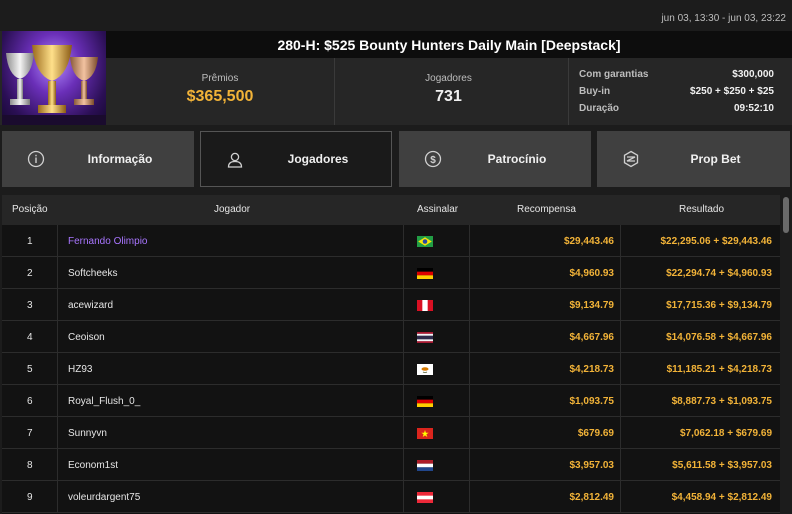 The image size is (792, 514). What do you see at coordinates (545, 337) in the screenshot?
I see `row-reward: $4,667.96` at bounding box center [545, 337].